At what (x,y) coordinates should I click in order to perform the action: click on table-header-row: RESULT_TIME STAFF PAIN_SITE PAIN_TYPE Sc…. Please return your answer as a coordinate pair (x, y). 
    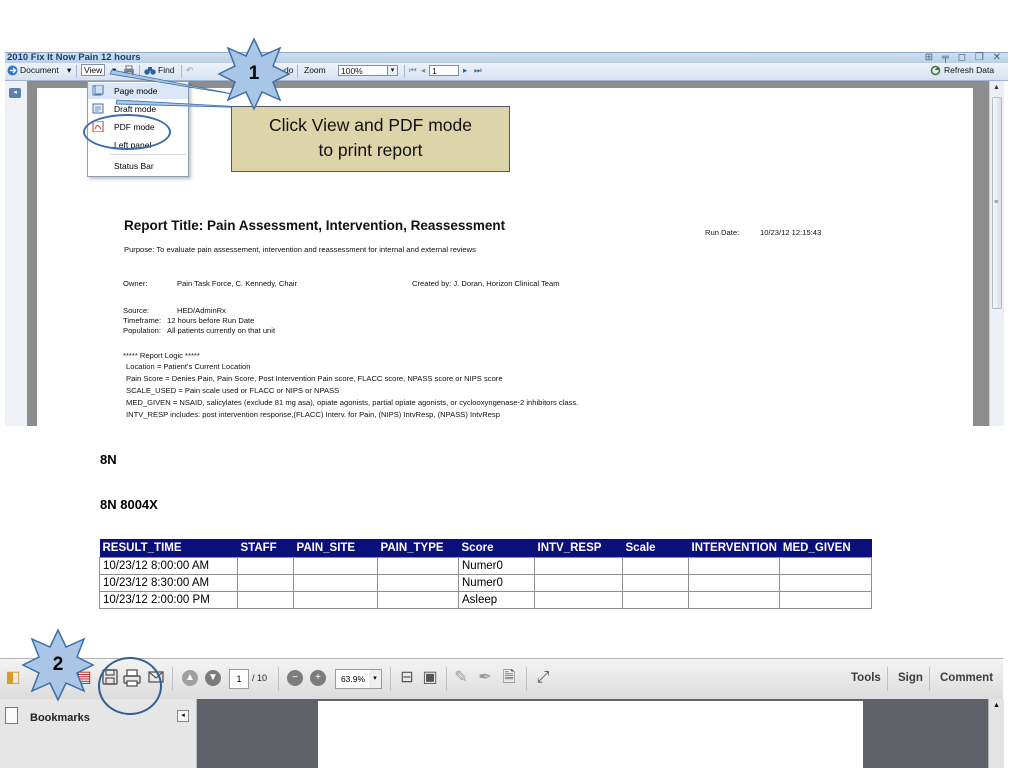
    Looking at the image, I should click on (485, 548).